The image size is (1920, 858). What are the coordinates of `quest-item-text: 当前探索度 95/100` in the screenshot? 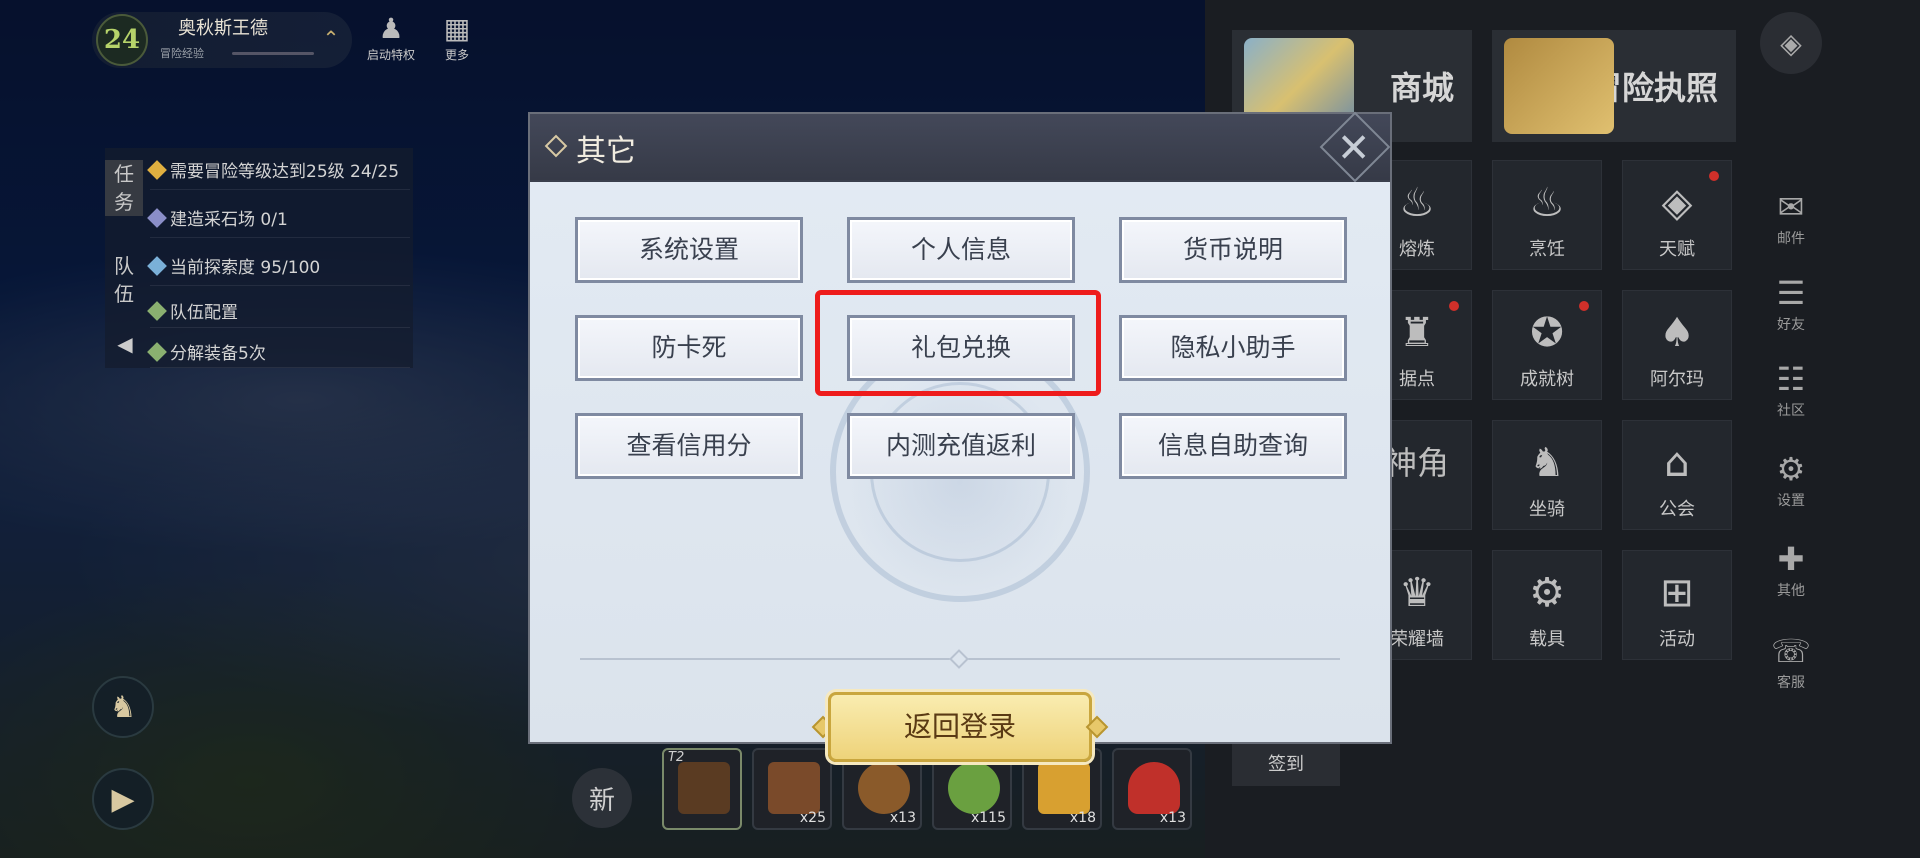 It's located at (245, 268).